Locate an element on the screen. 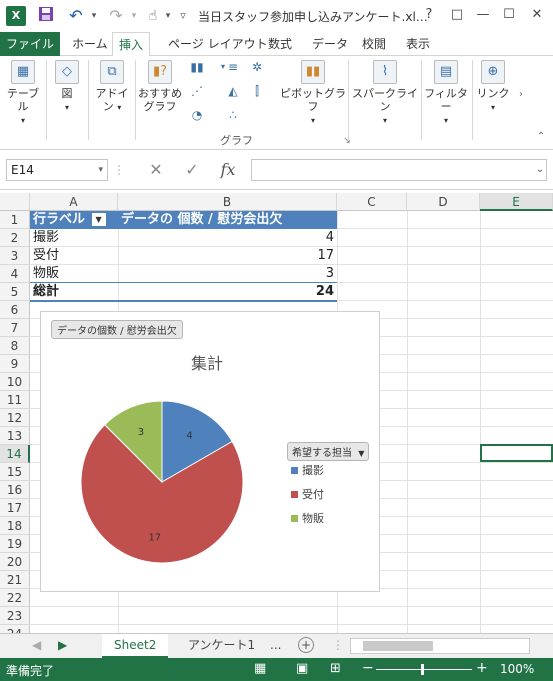  data-label: 4 is located at coordinates (189, 435).